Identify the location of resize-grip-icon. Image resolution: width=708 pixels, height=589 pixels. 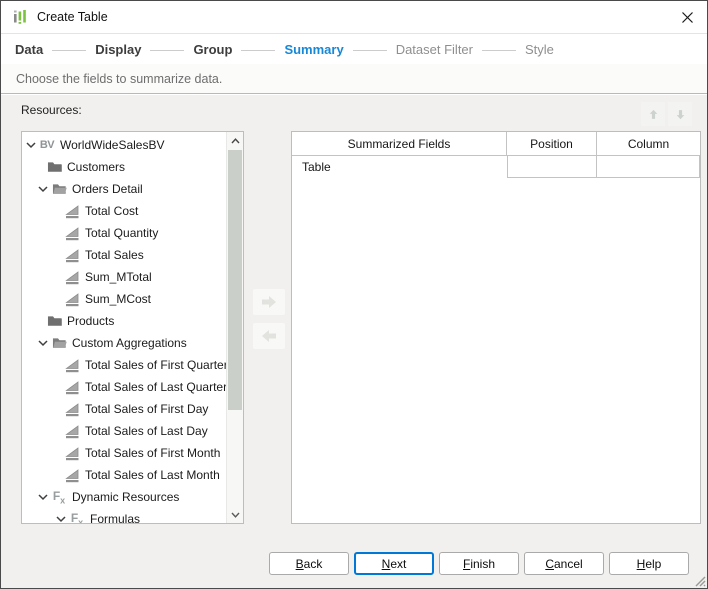
(699, 580).